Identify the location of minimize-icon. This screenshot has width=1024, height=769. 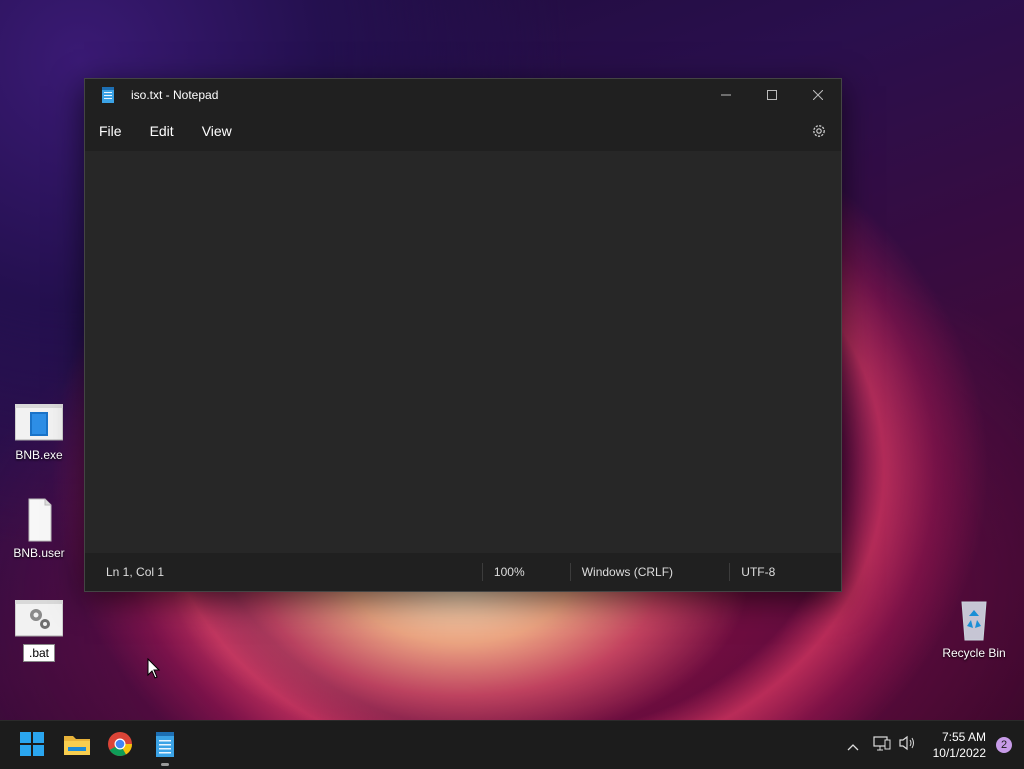
(726, 95).